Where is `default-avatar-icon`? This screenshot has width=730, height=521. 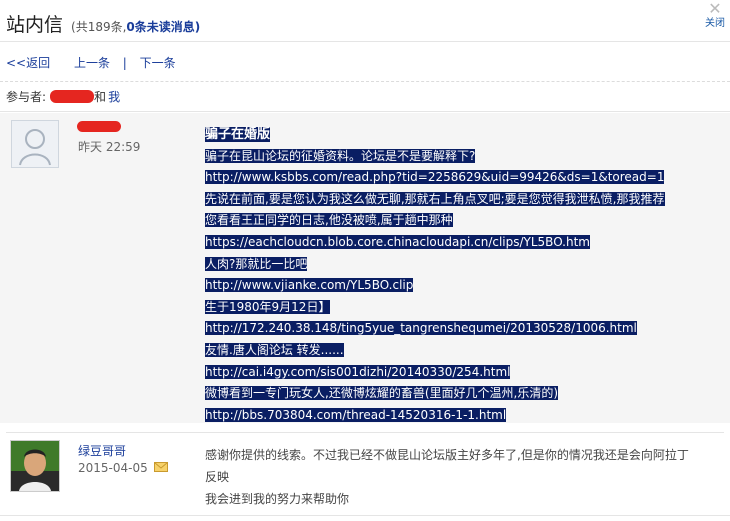 default-avatar-icon is located at coordinates (35, 144).